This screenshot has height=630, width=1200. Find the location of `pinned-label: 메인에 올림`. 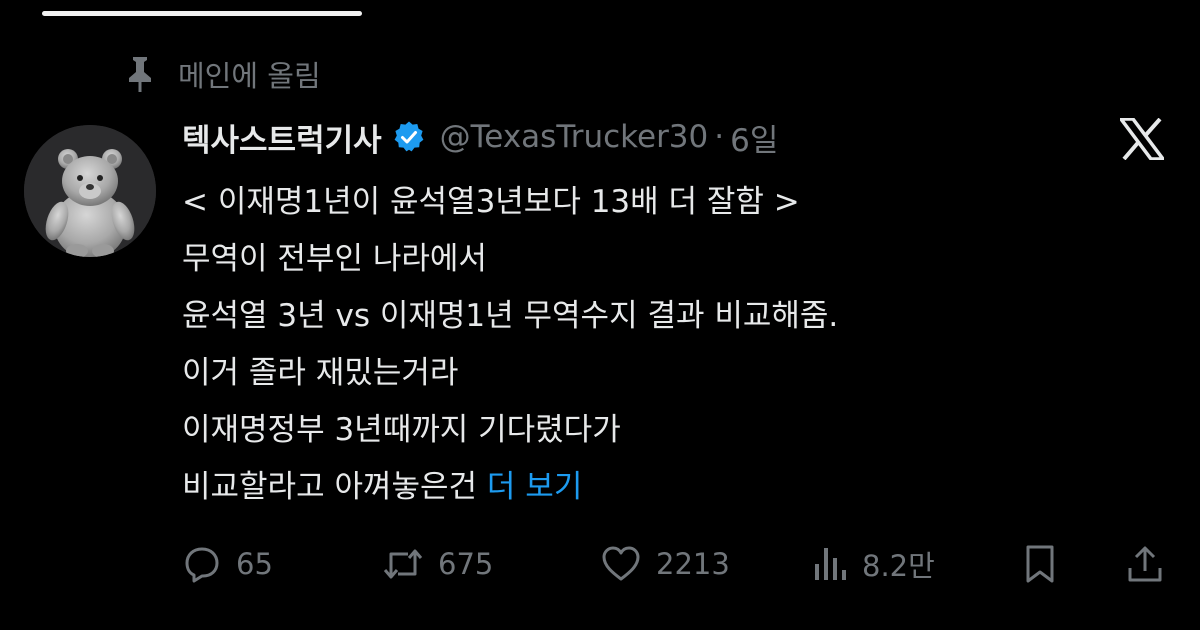

pinned-label: 메인에 올림 is located at coordinates (249, 76).